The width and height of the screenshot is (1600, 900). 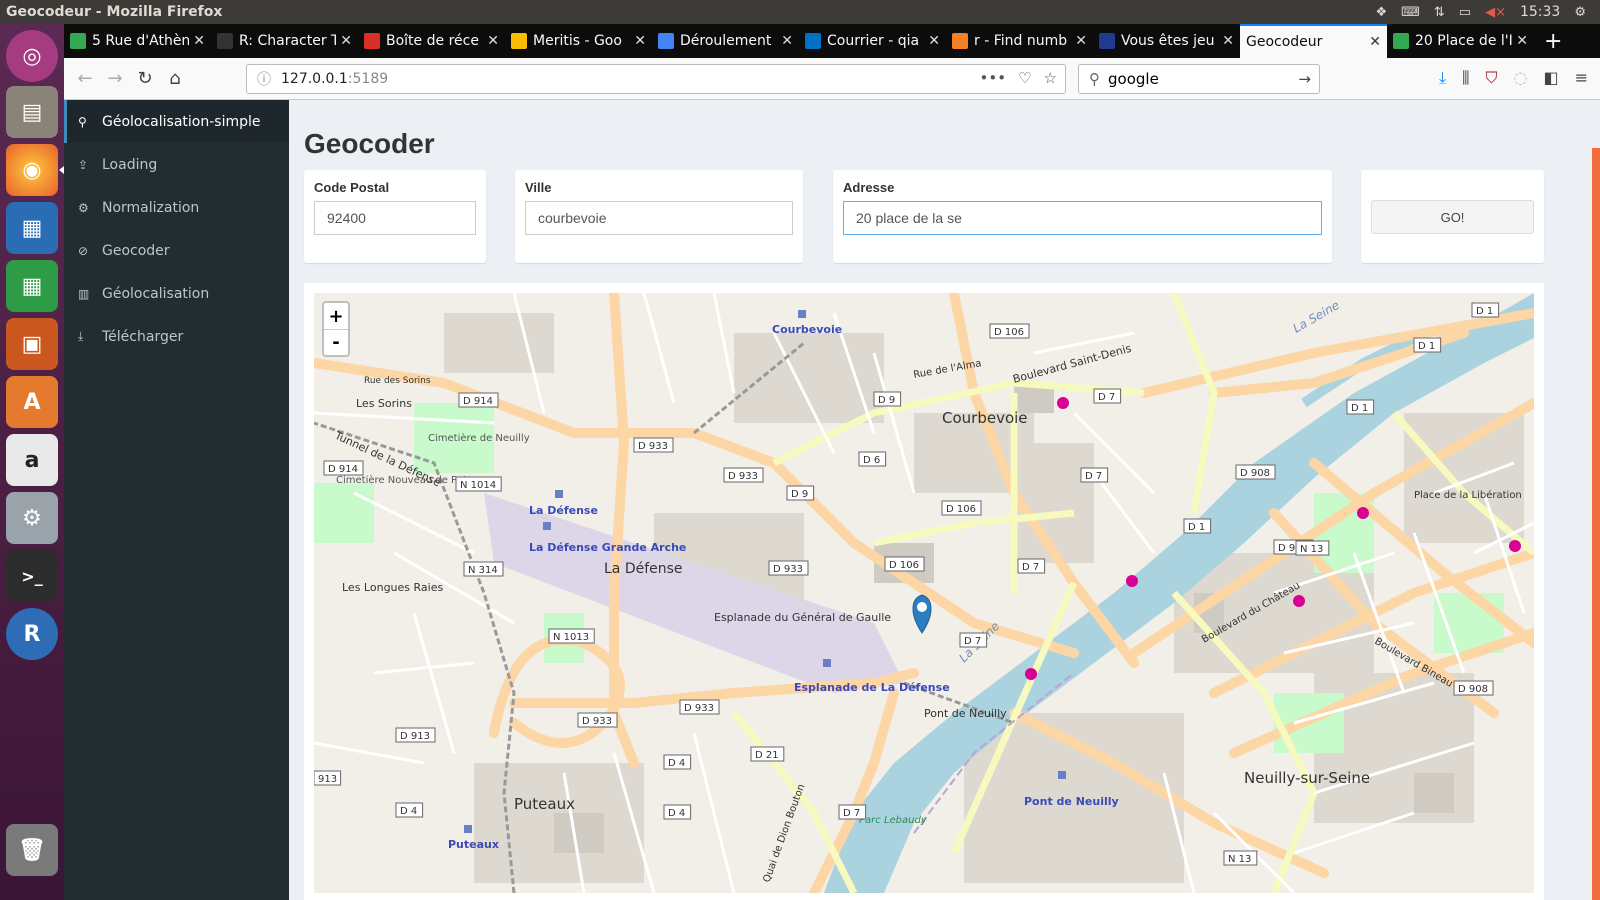 What do you see at coordinates (1439, 12) in the screenshot?
I see `network-icon: ⇅` at bounding box center [1439, 12].